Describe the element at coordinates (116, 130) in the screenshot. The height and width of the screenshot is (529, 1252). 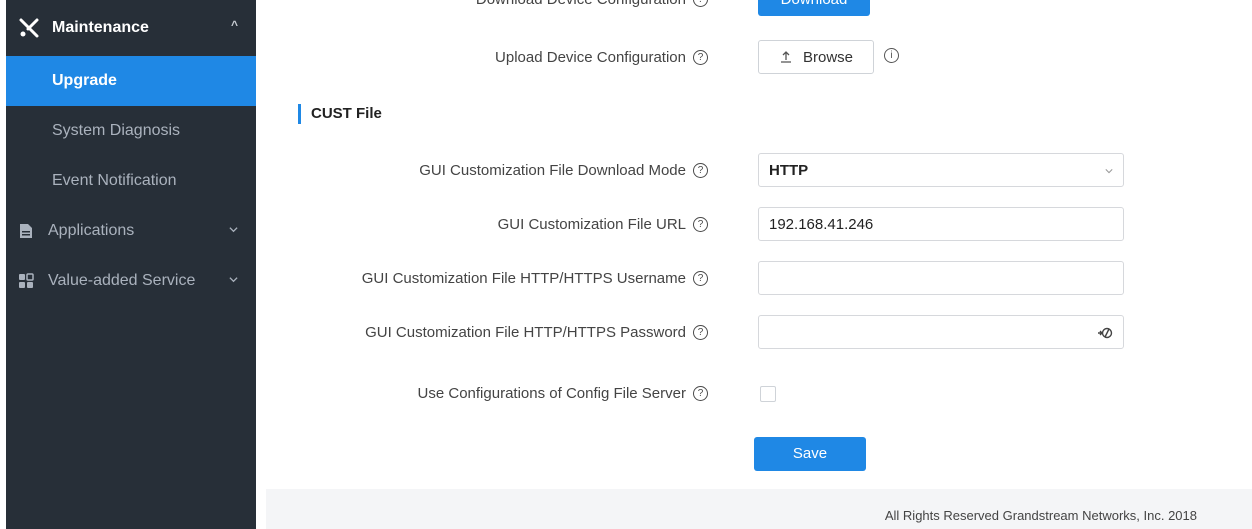
I see `sidebar-item-label: System Diagnosis` at that location.